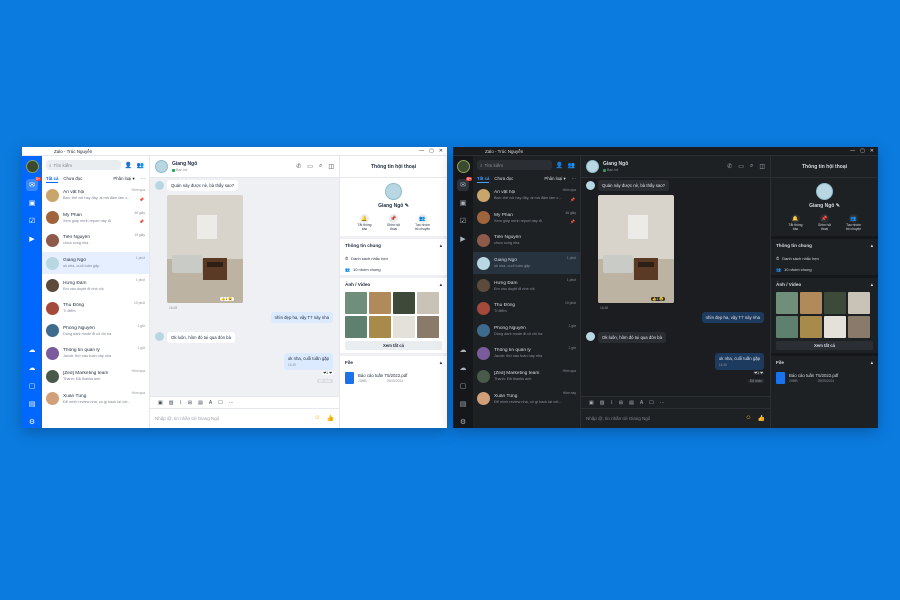 The width and height of the screenshot is (900, 600). Describe the element at coordinates (631, 403) in the screenshot. I see `card-icon: ▤` at that location.